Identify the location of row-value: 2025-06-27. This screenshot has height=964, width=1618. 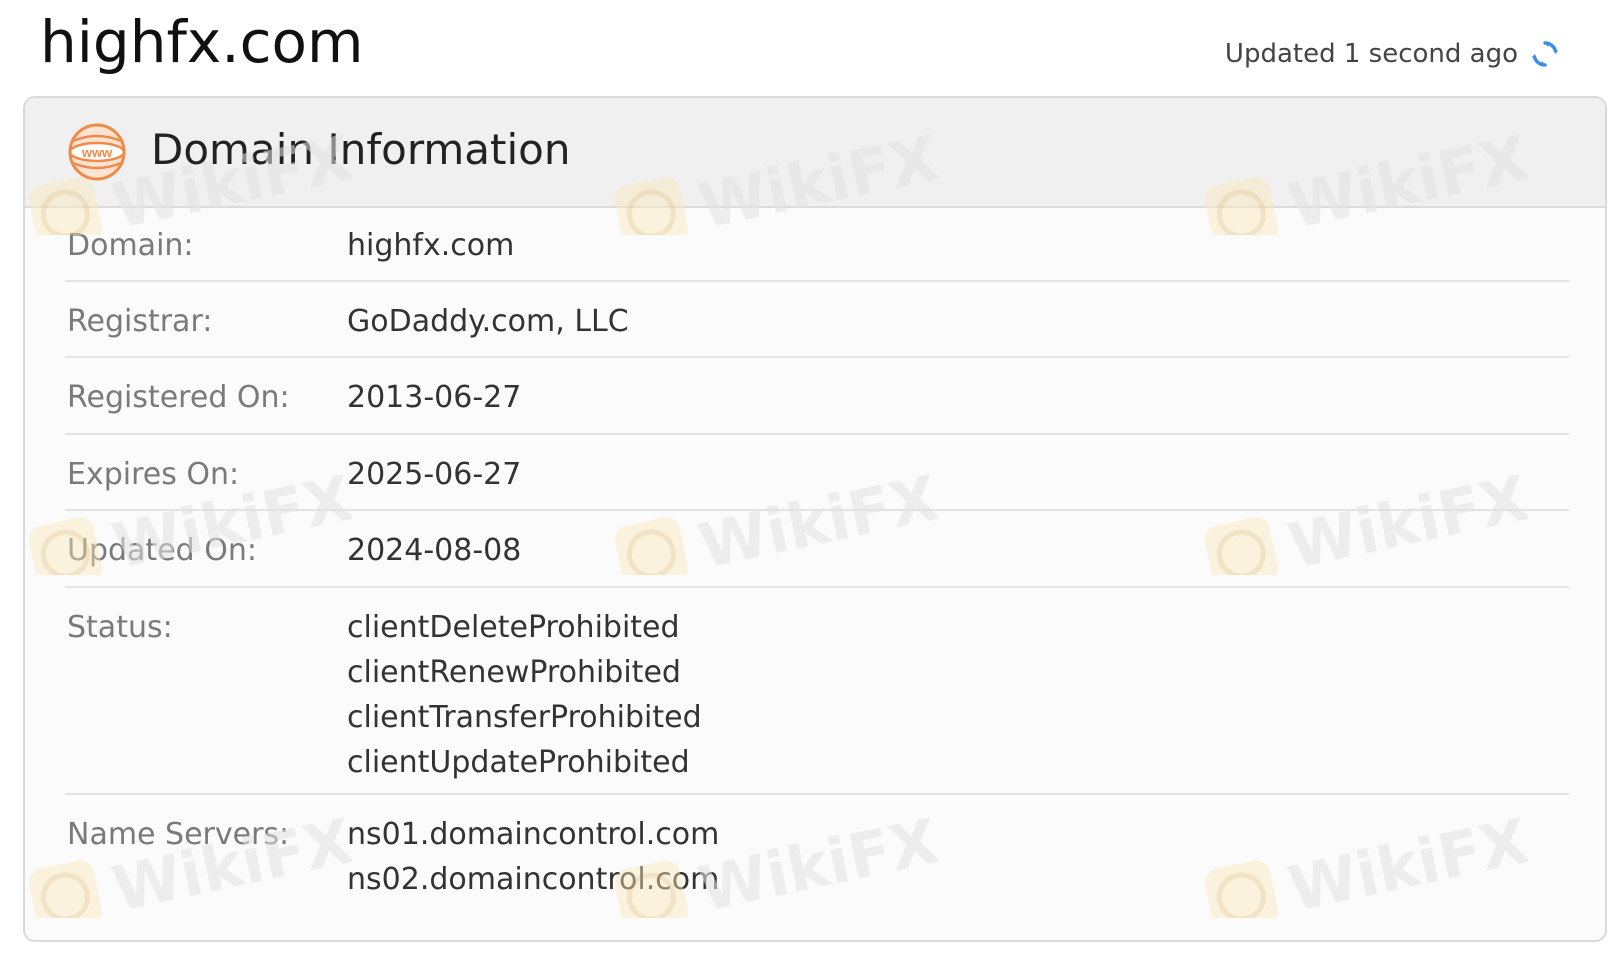
(434, 474).